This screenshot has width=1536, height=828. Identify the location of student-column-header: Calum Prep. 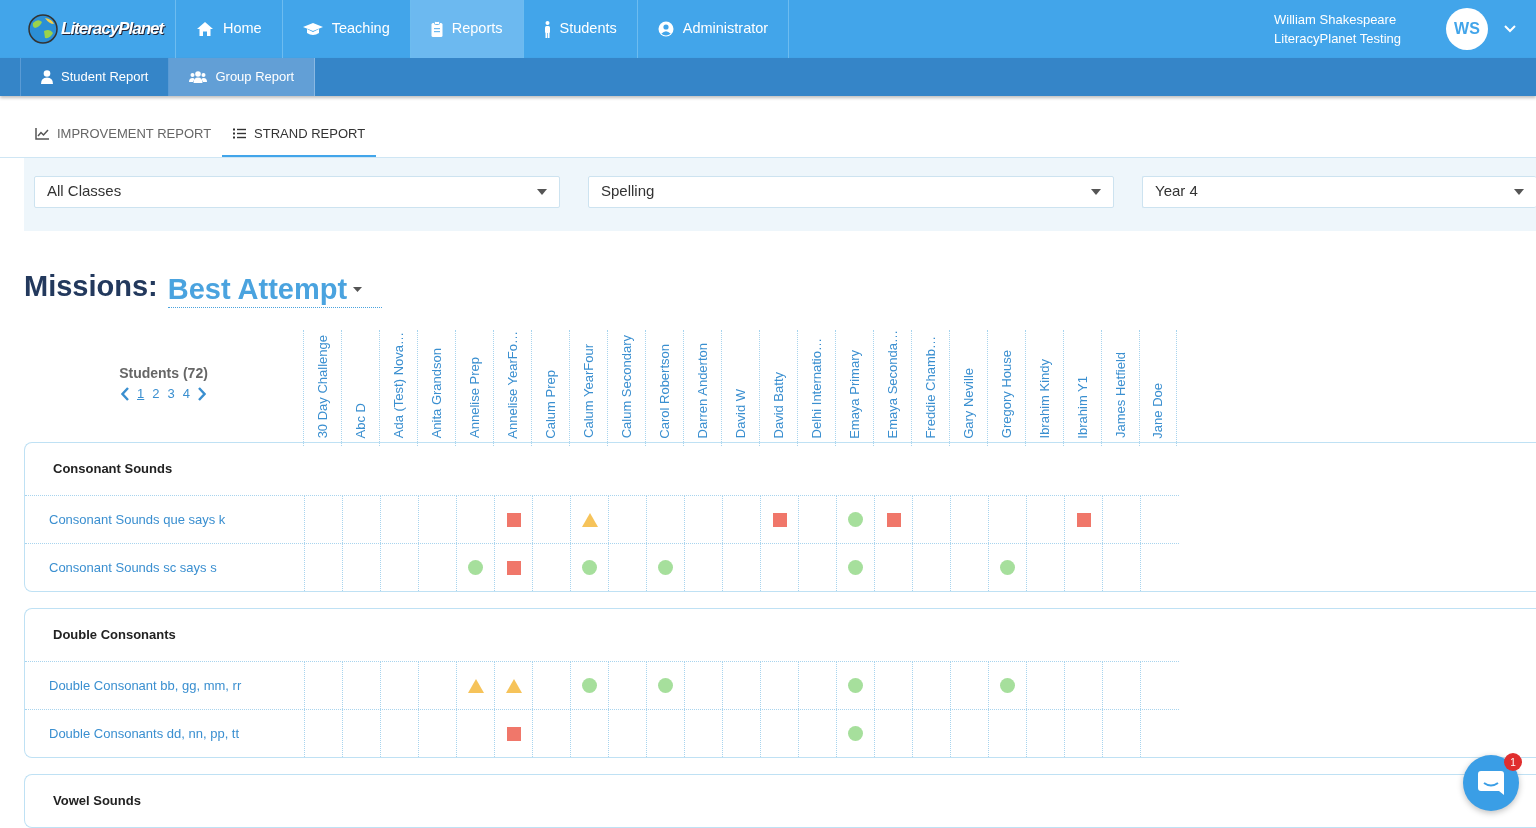
(550, 404).